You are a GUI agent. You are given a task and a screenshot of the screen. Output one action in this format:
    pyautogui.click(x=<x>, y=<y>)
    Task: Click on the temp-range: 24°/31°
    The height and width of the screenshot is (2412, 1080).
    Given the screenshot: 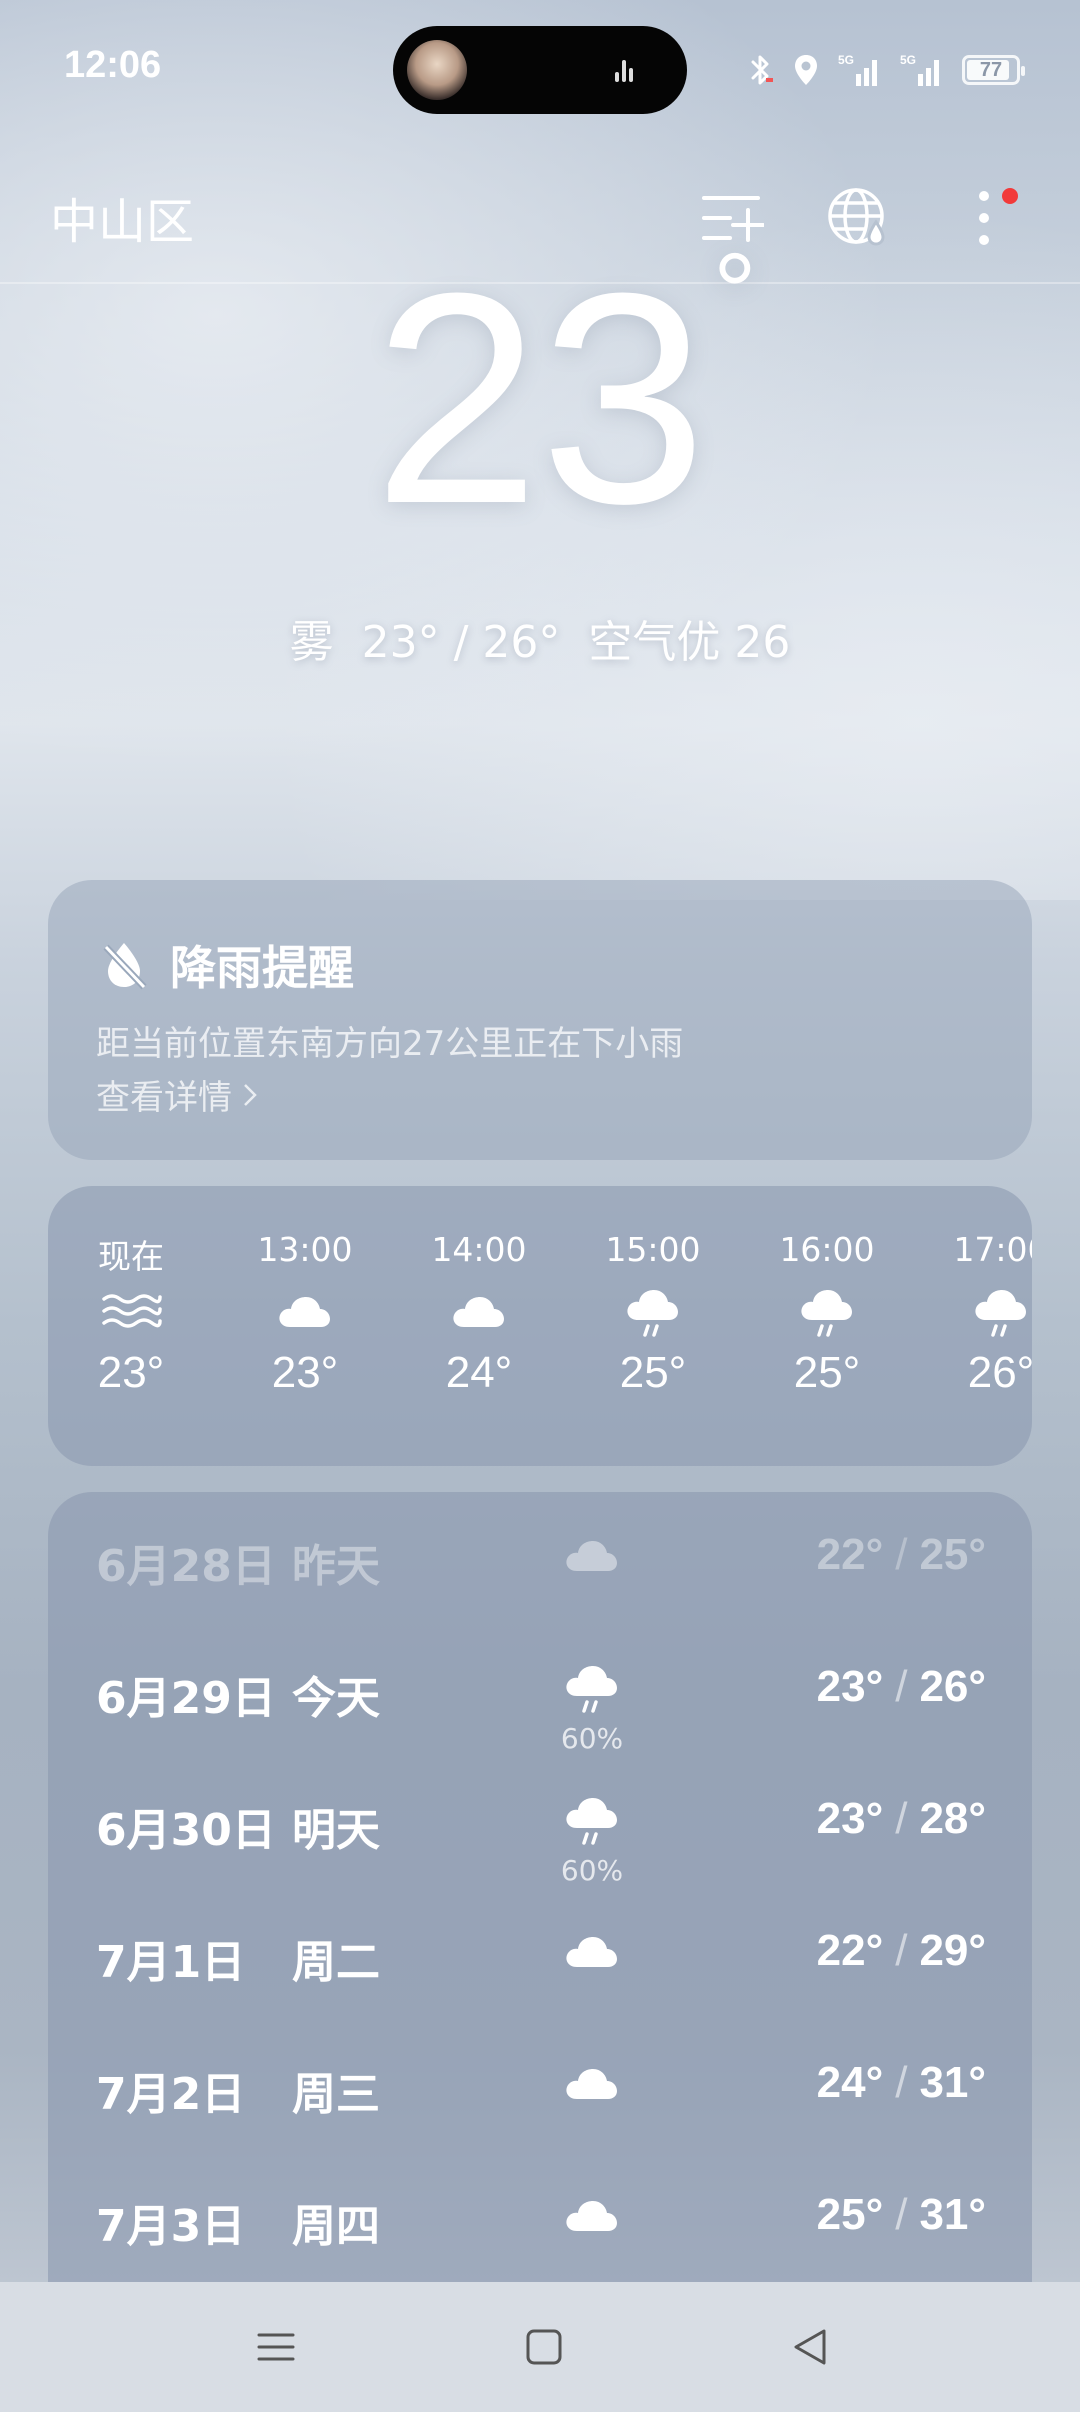 What is the action you would take?
    pyautogui.click(x=901, y=2083)
    